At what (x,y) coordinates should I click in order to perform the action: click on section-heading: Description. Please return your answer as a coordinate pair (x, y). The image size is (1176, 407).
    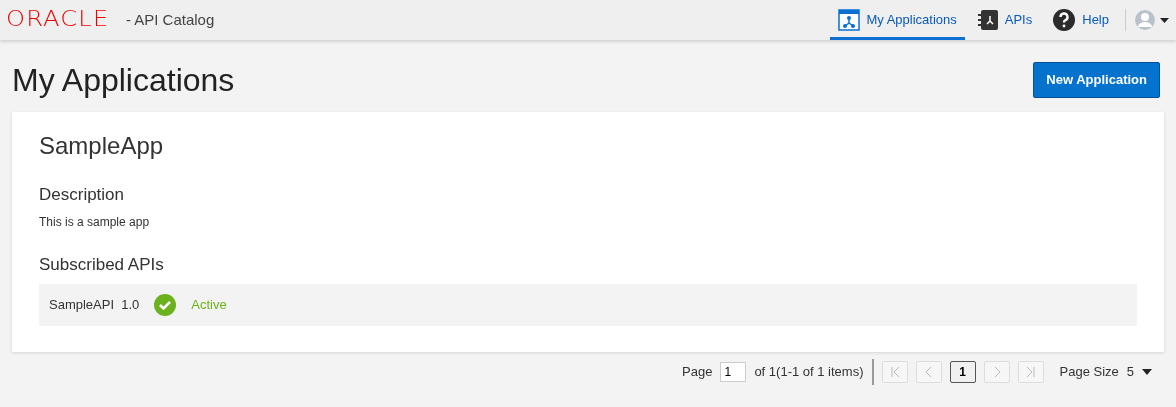
    Looking at the image, I should click on (82, 195).